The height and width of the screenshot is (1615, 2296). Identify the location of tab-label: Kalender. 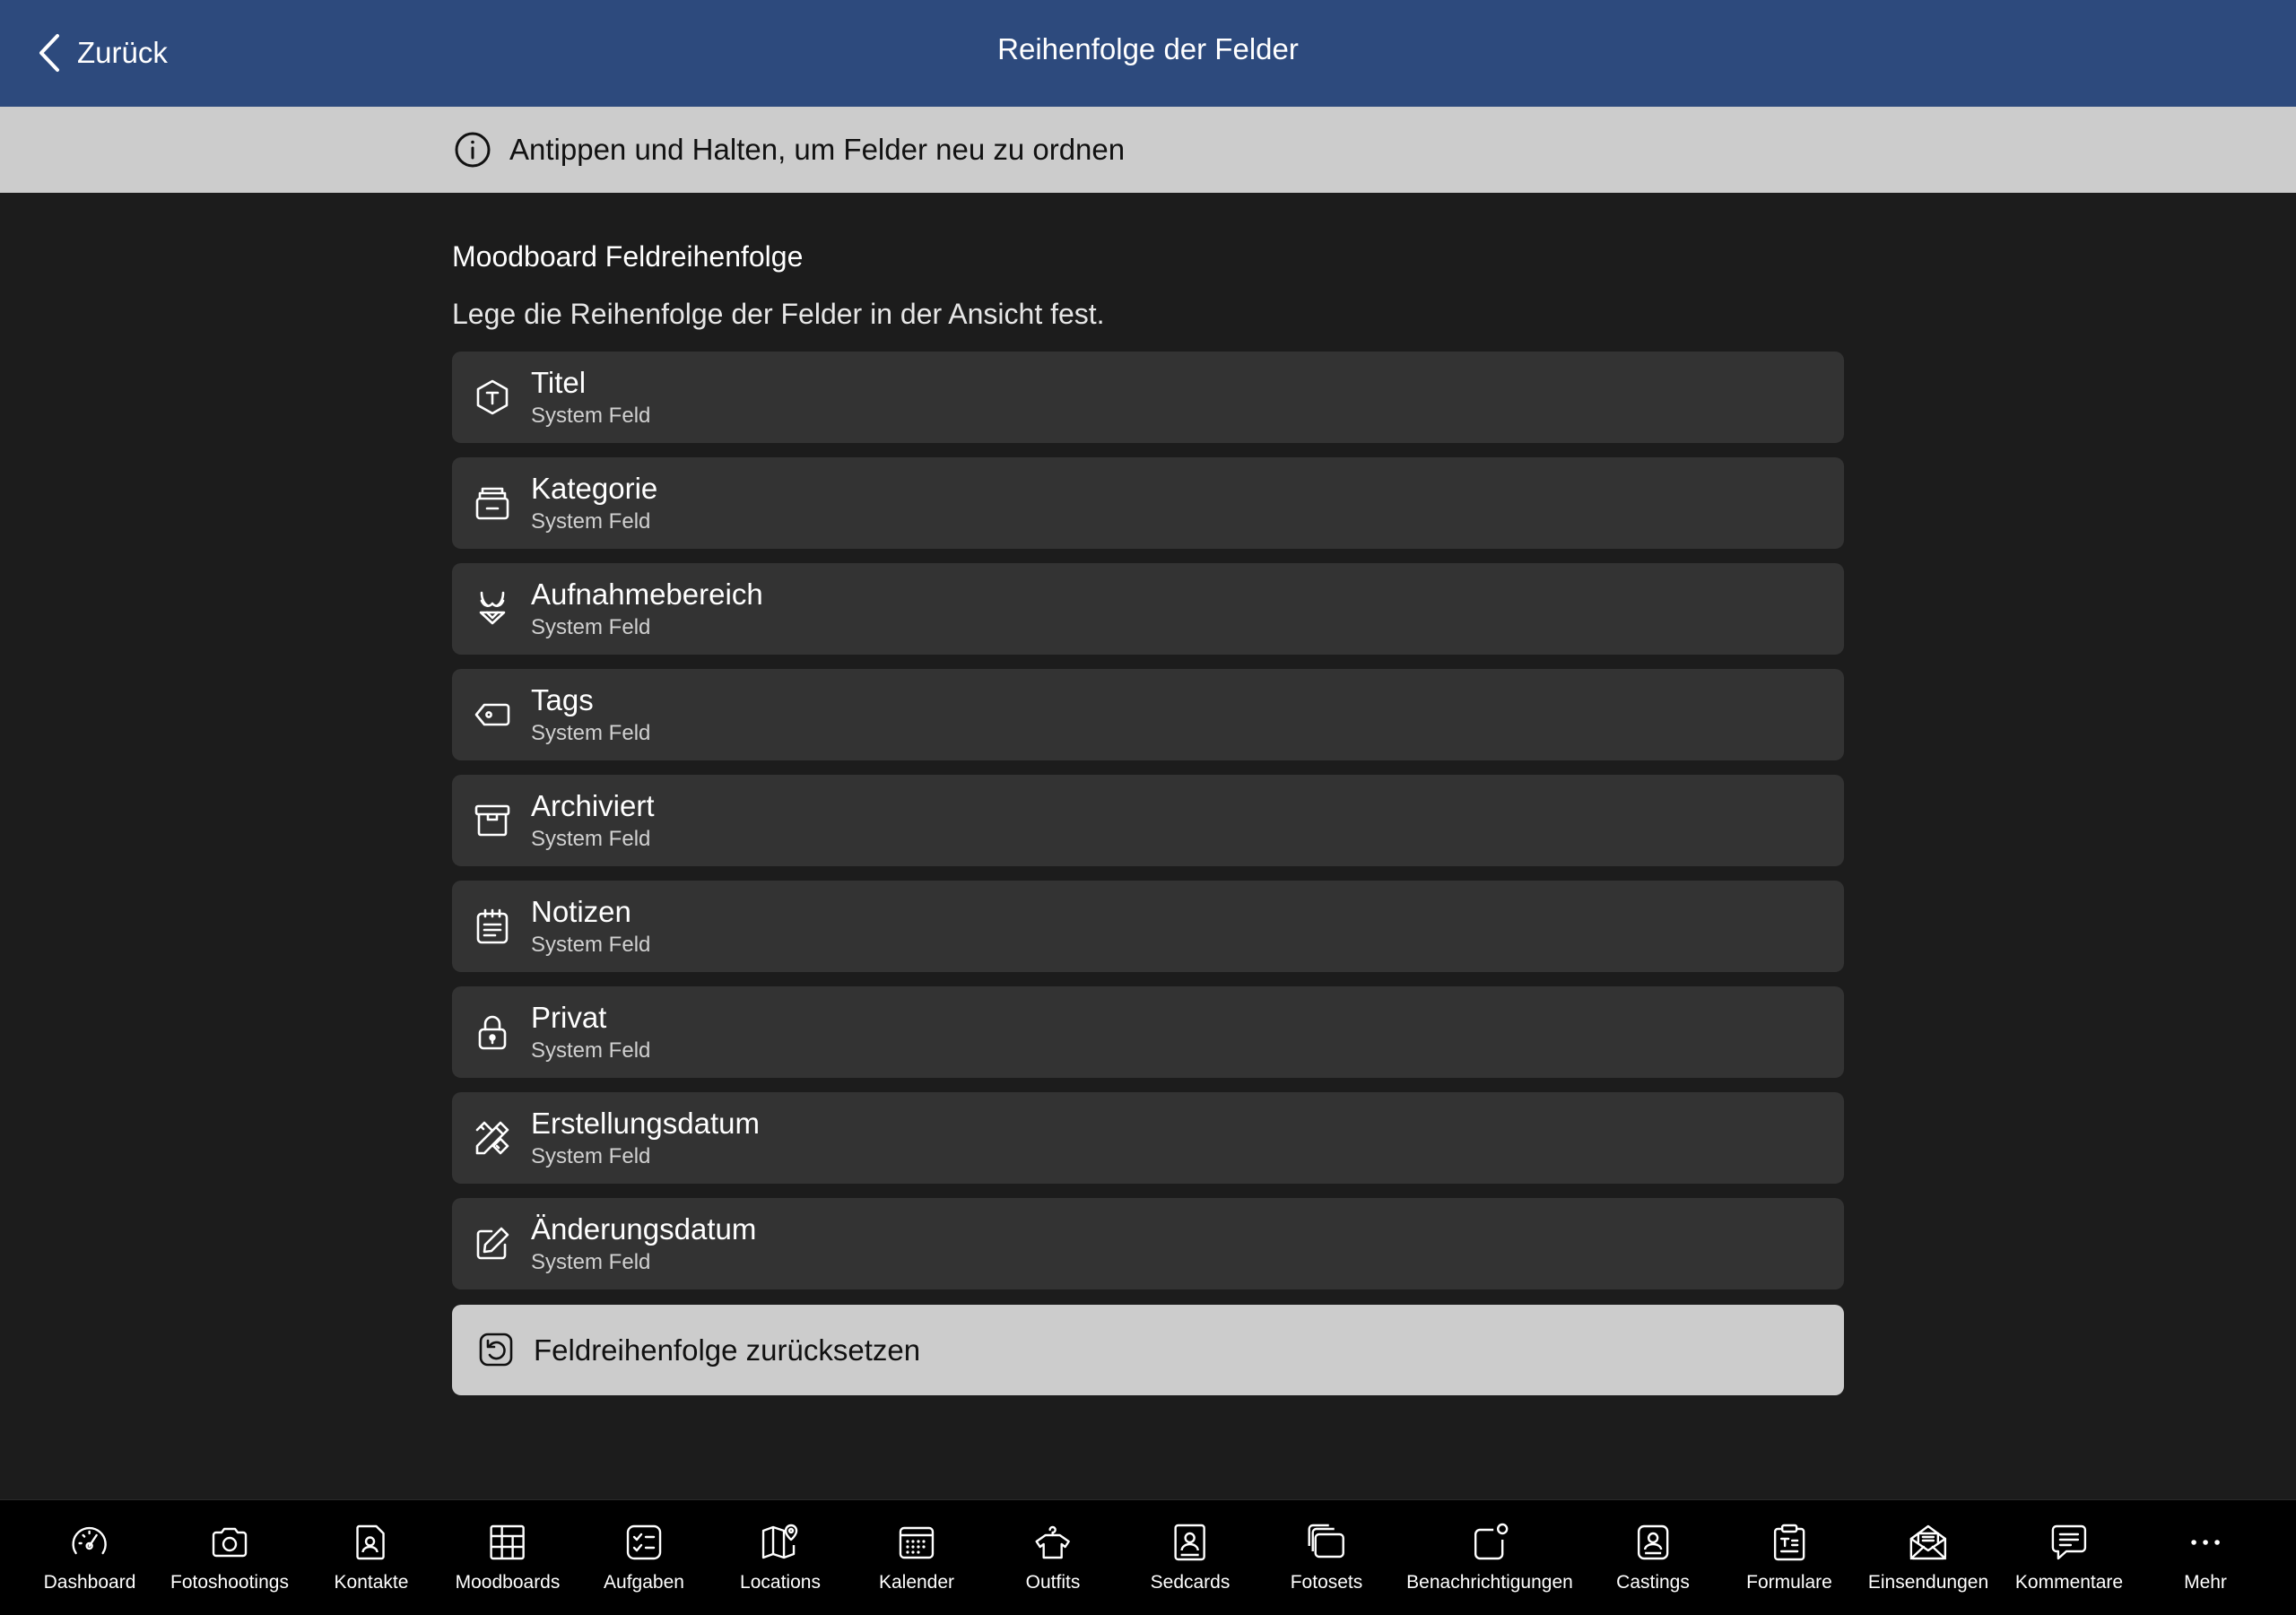
(916, 1582).